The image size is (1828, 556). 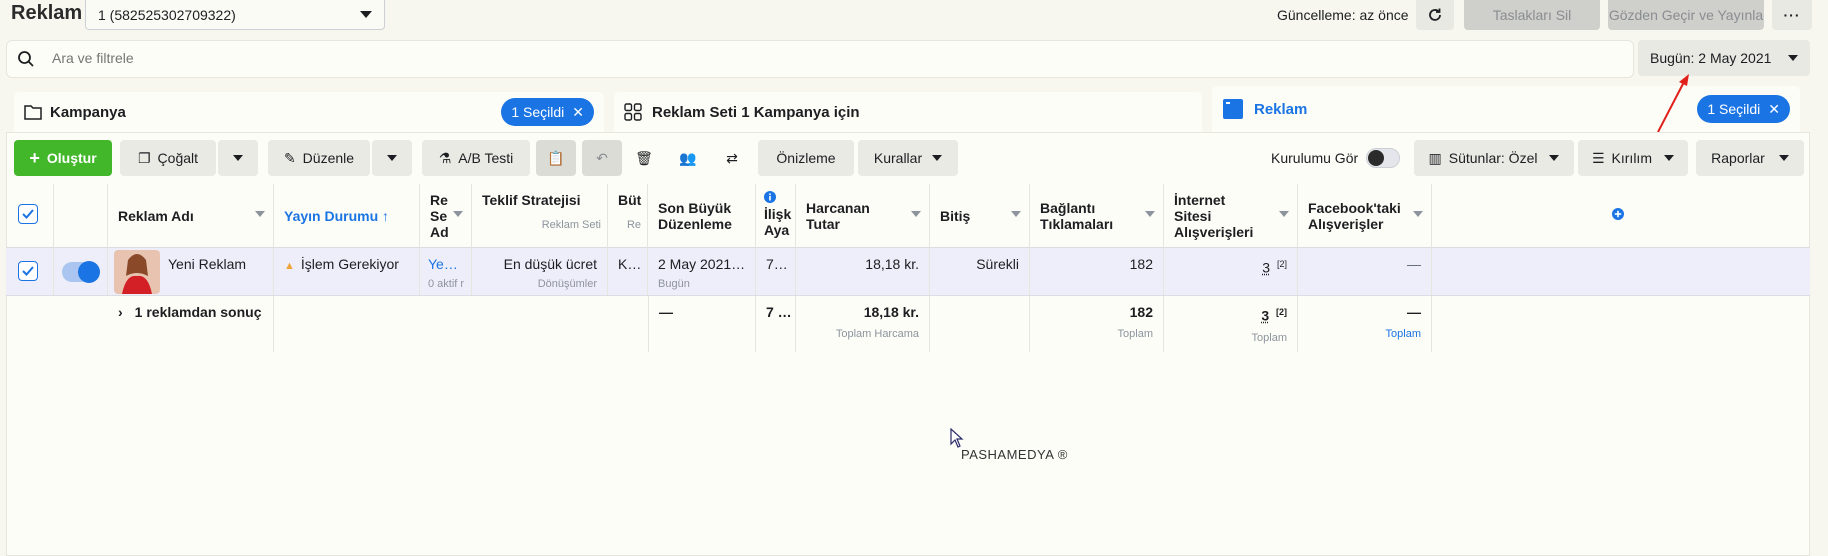 I want to click on review-publish-button: Gözden Geçir ve Yayınla, so click(x=1686, y=15).